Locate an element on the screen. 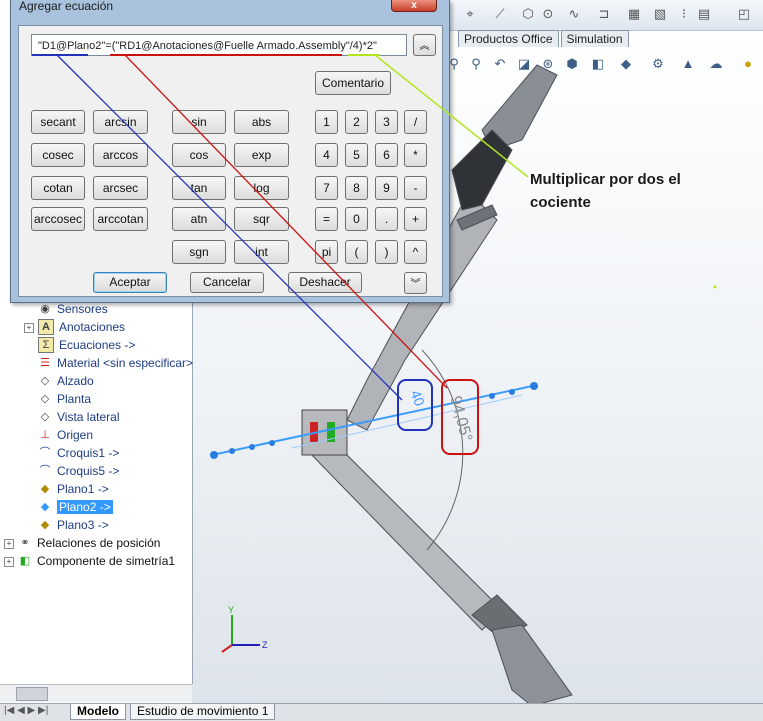 The image size is (763, 721). sqr-button: sqr is located at coordinates (261, 219).